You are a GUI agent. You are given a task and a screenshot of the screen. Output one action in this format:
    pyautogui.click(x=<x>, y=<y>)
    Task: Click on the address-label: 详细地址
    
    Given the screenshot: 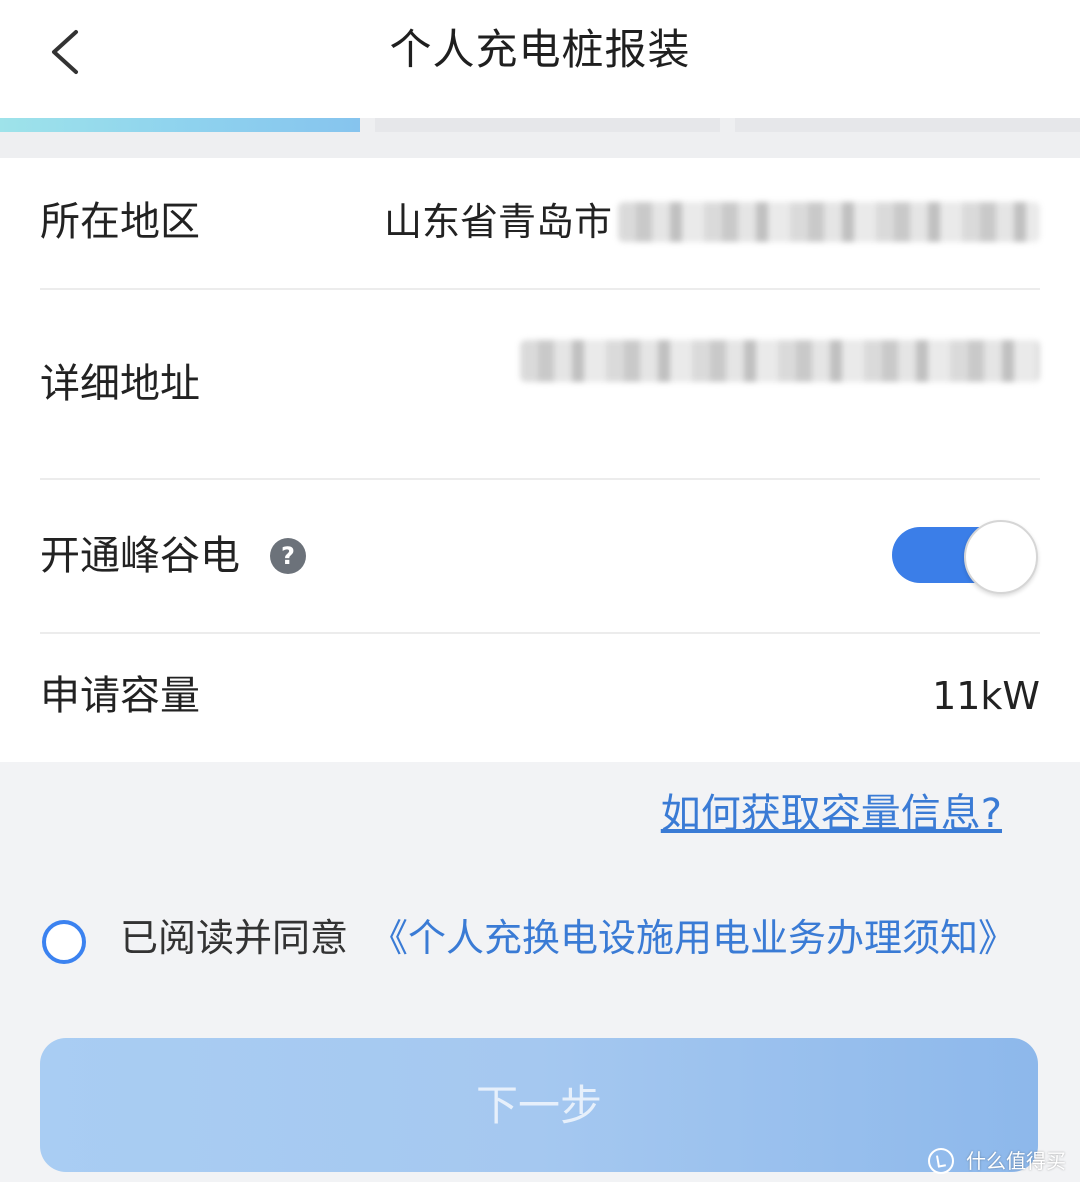 What is the action you would take?
    pyautogui.click(x=120, y=384)
    